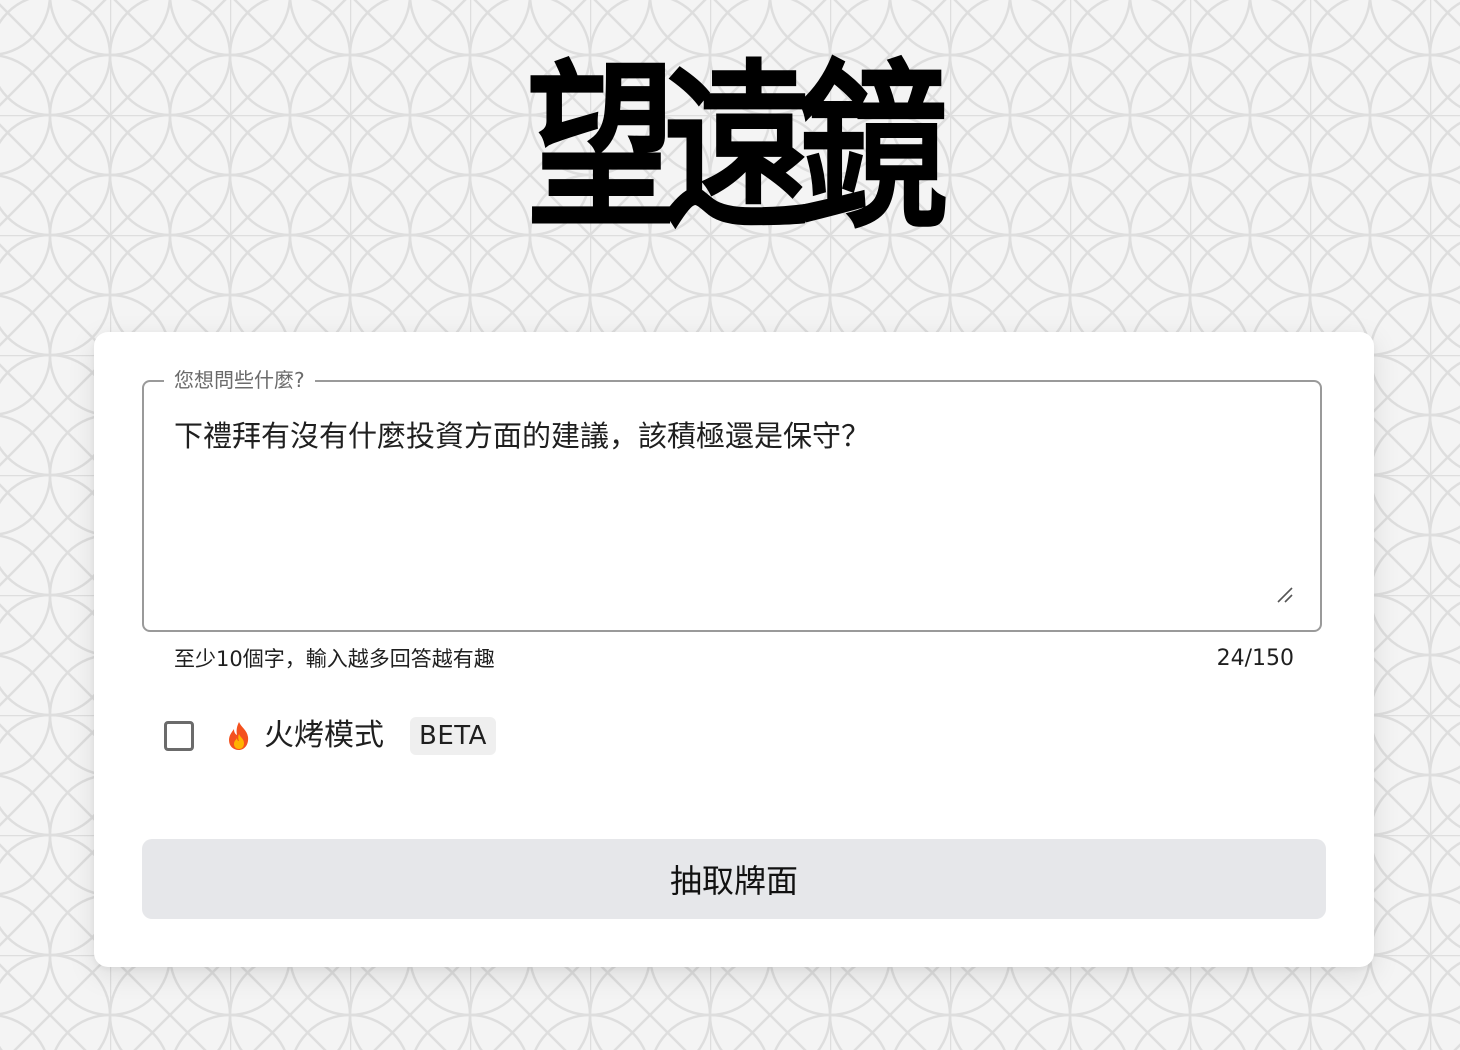 This screenshot has height=1050, width=1460. What do you see at coordinates (324, 735) in the screenshot?
I see `roast-mode-label: 火烤模式` at bounding box center [324, 735].